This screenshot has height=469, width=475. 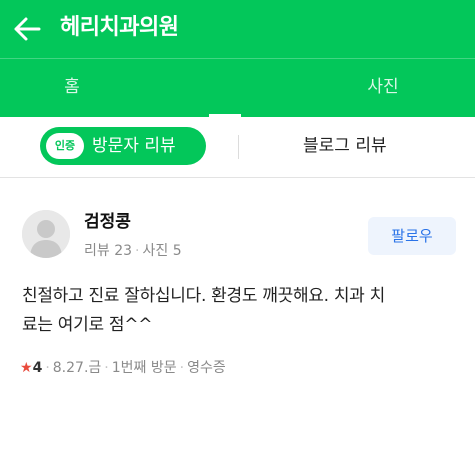 I want to click on verified-badge-icon: 인증, so click(x=65, y=146).